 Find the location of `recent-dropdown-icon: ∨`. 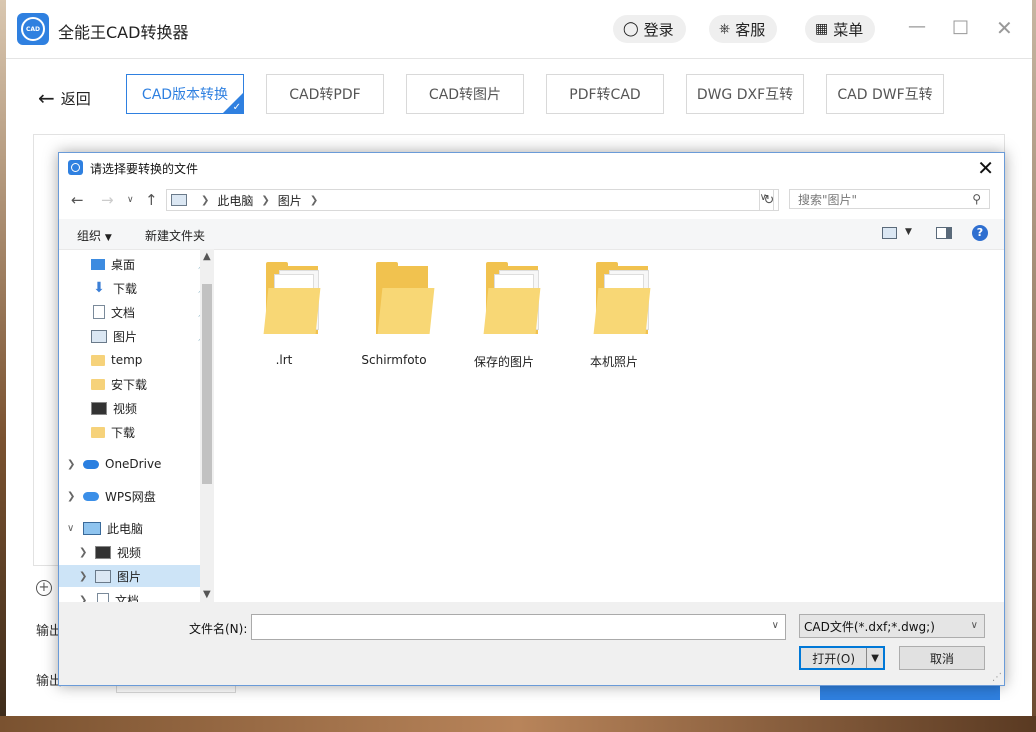

recent-dropdown-icon: ∨ is located at coordinates (130, 200).